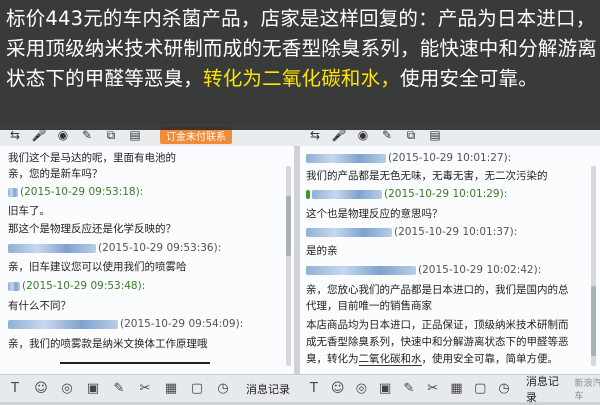  What do you see at coordinates (55, 174) in the screenshot?
I see `list-item: 亲，您的是新车吗？` at bounding box center [55, 174].